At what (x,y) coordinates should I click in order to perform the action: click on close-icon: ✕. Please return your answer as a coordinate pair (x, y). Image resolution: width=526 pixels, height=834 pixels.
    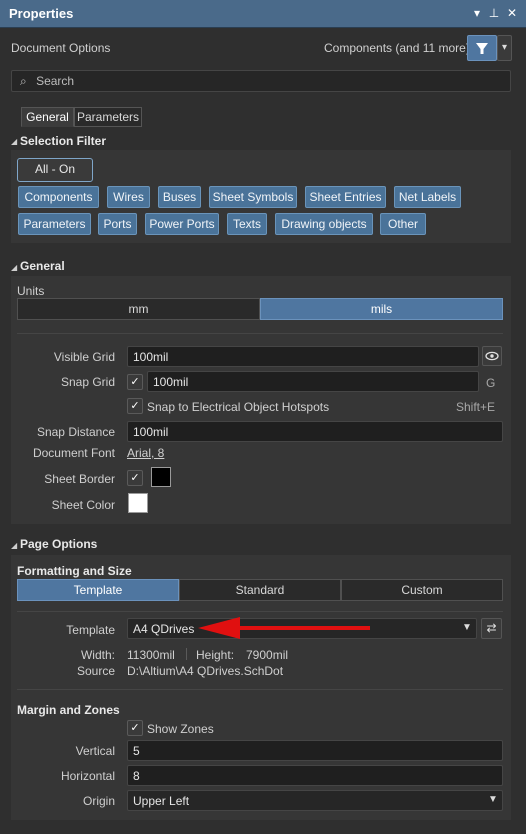
    Looking at the image, I should click on (512, 13).